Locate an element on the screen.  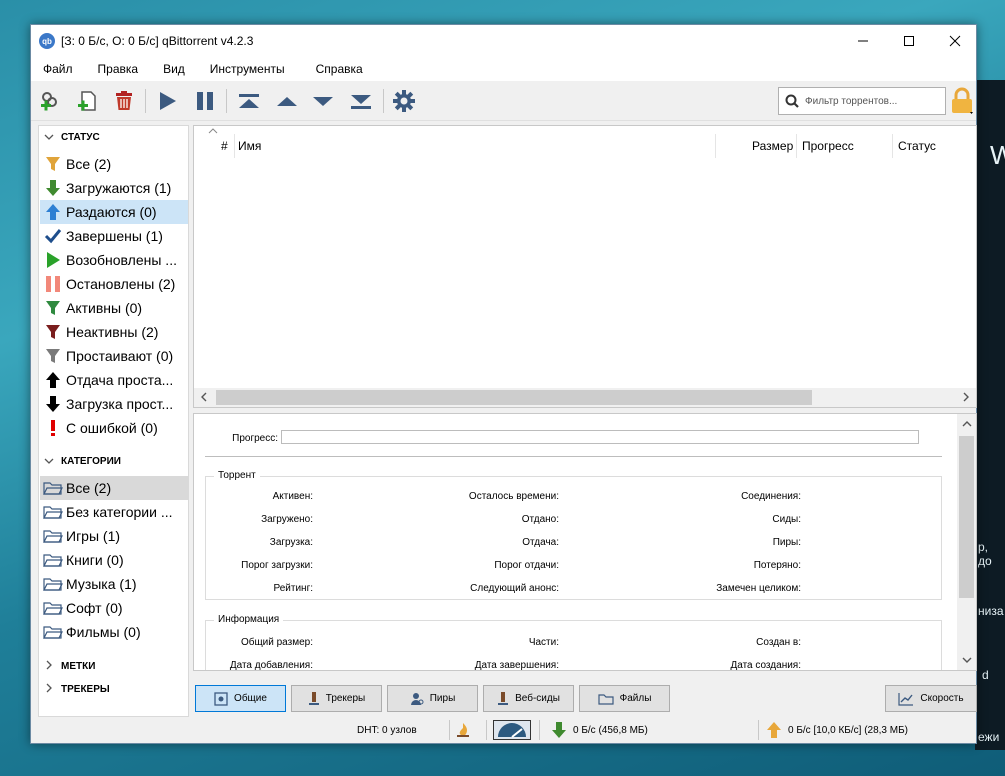
menu-file: Файл is located at coordinates (58, 69).